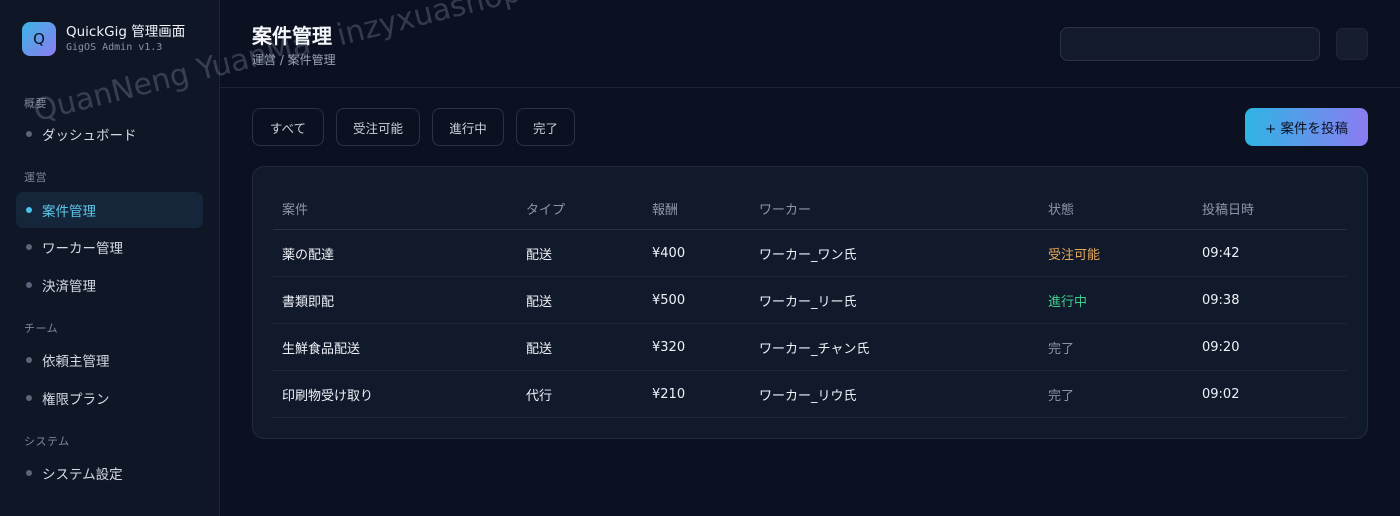  Describe the element at coordinates (295, 210) in the screenshot. I see `column-header-job: 案件` at that location.